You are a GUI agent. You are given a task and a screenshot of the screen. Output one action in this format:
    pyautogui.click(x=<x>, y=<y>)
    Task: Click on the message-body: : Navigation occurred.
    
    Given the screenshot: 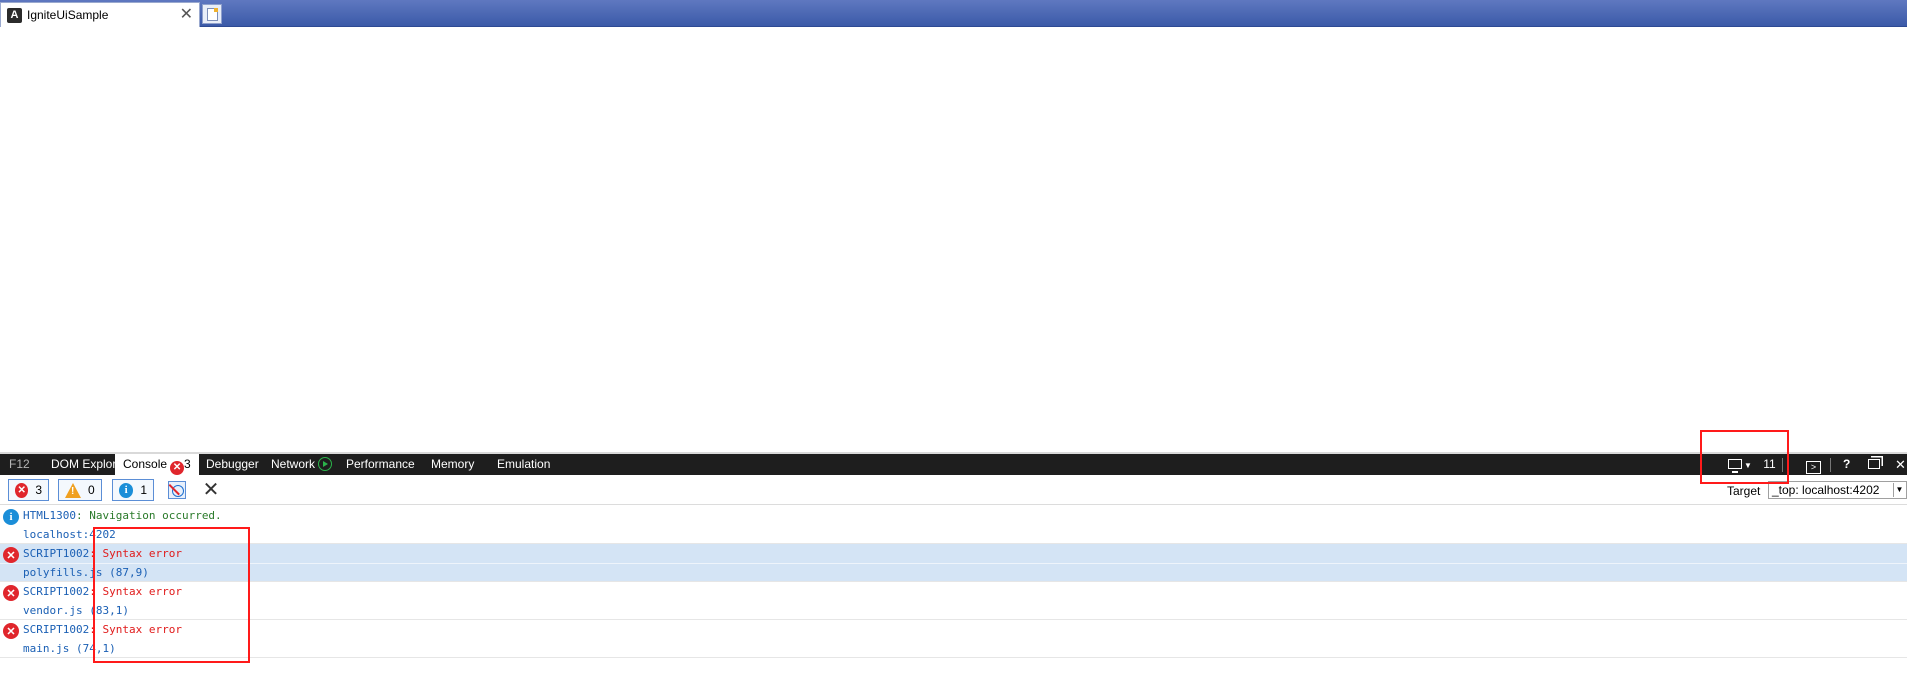 What is the action you would take?
    pyautogui.click(x=148, y=515)
    